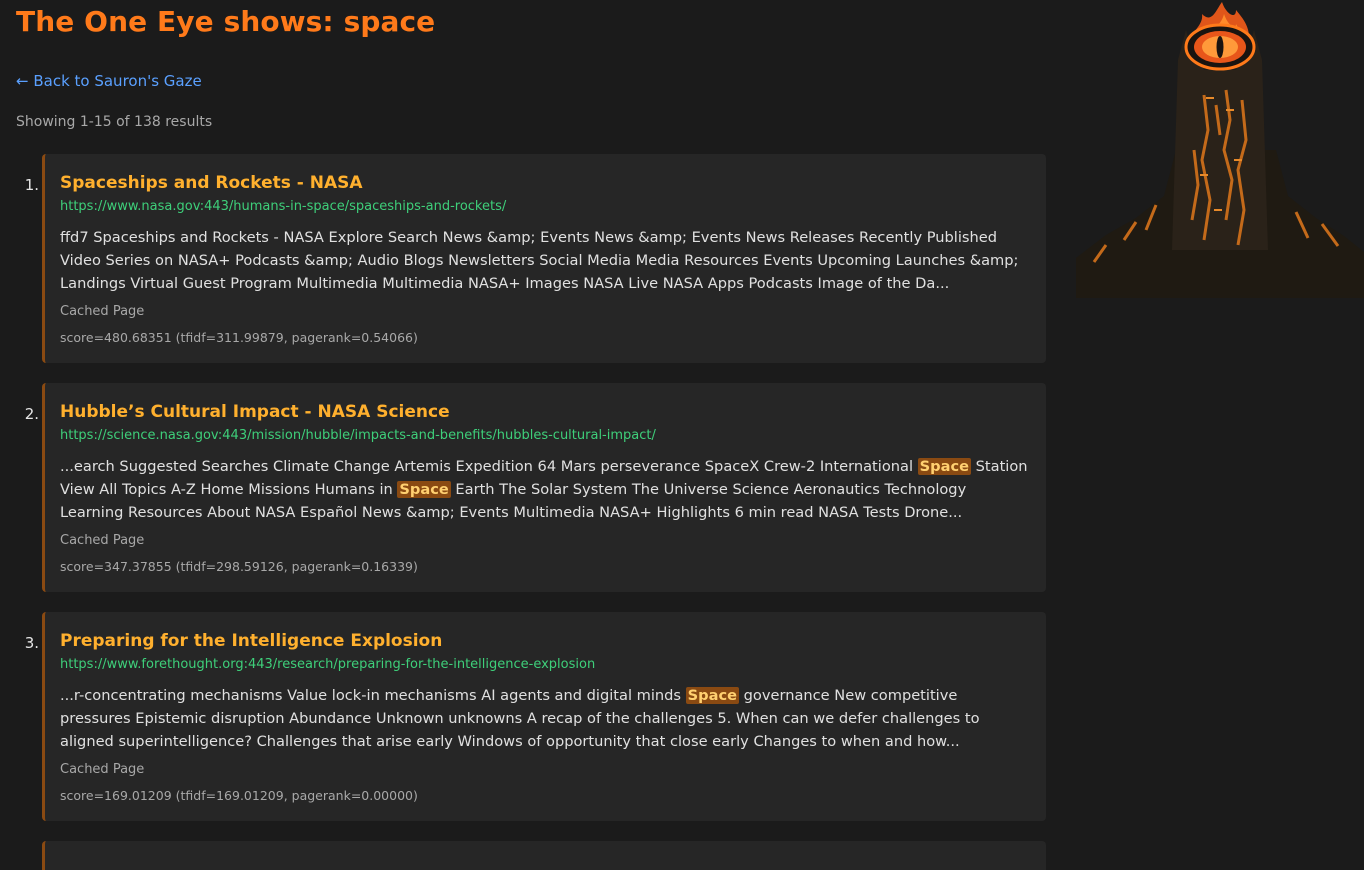  I want to click on result-title-link: Spaceships and Rockets - NASA, so click(546, 183).